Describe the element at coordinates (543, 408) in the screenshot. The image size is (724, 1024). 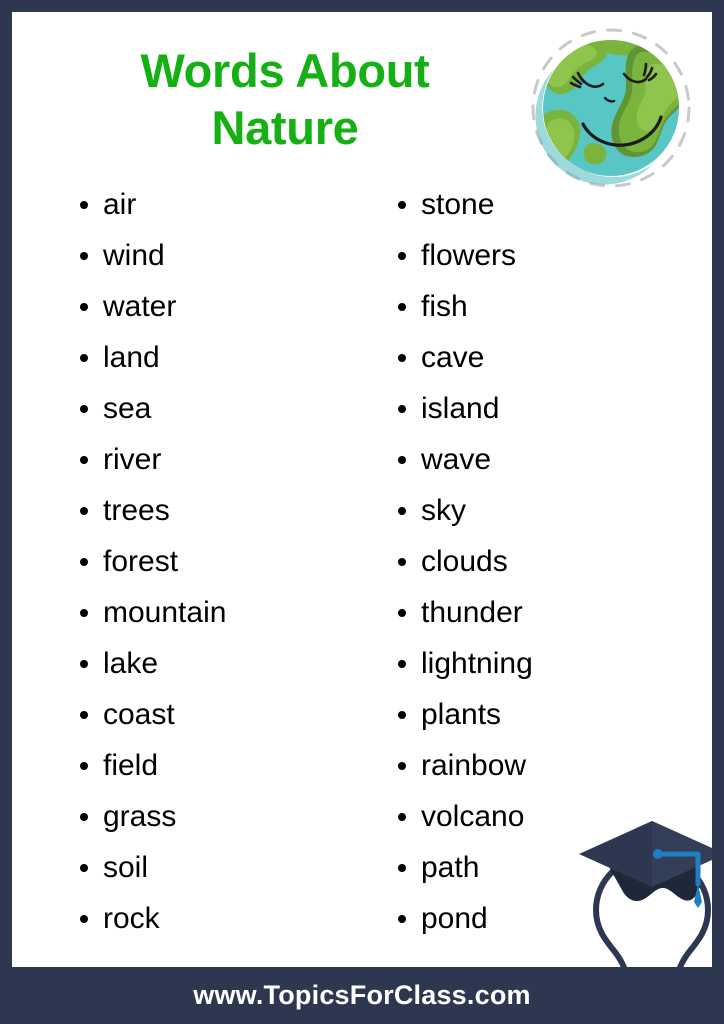
I see `list-item: island` at that location.